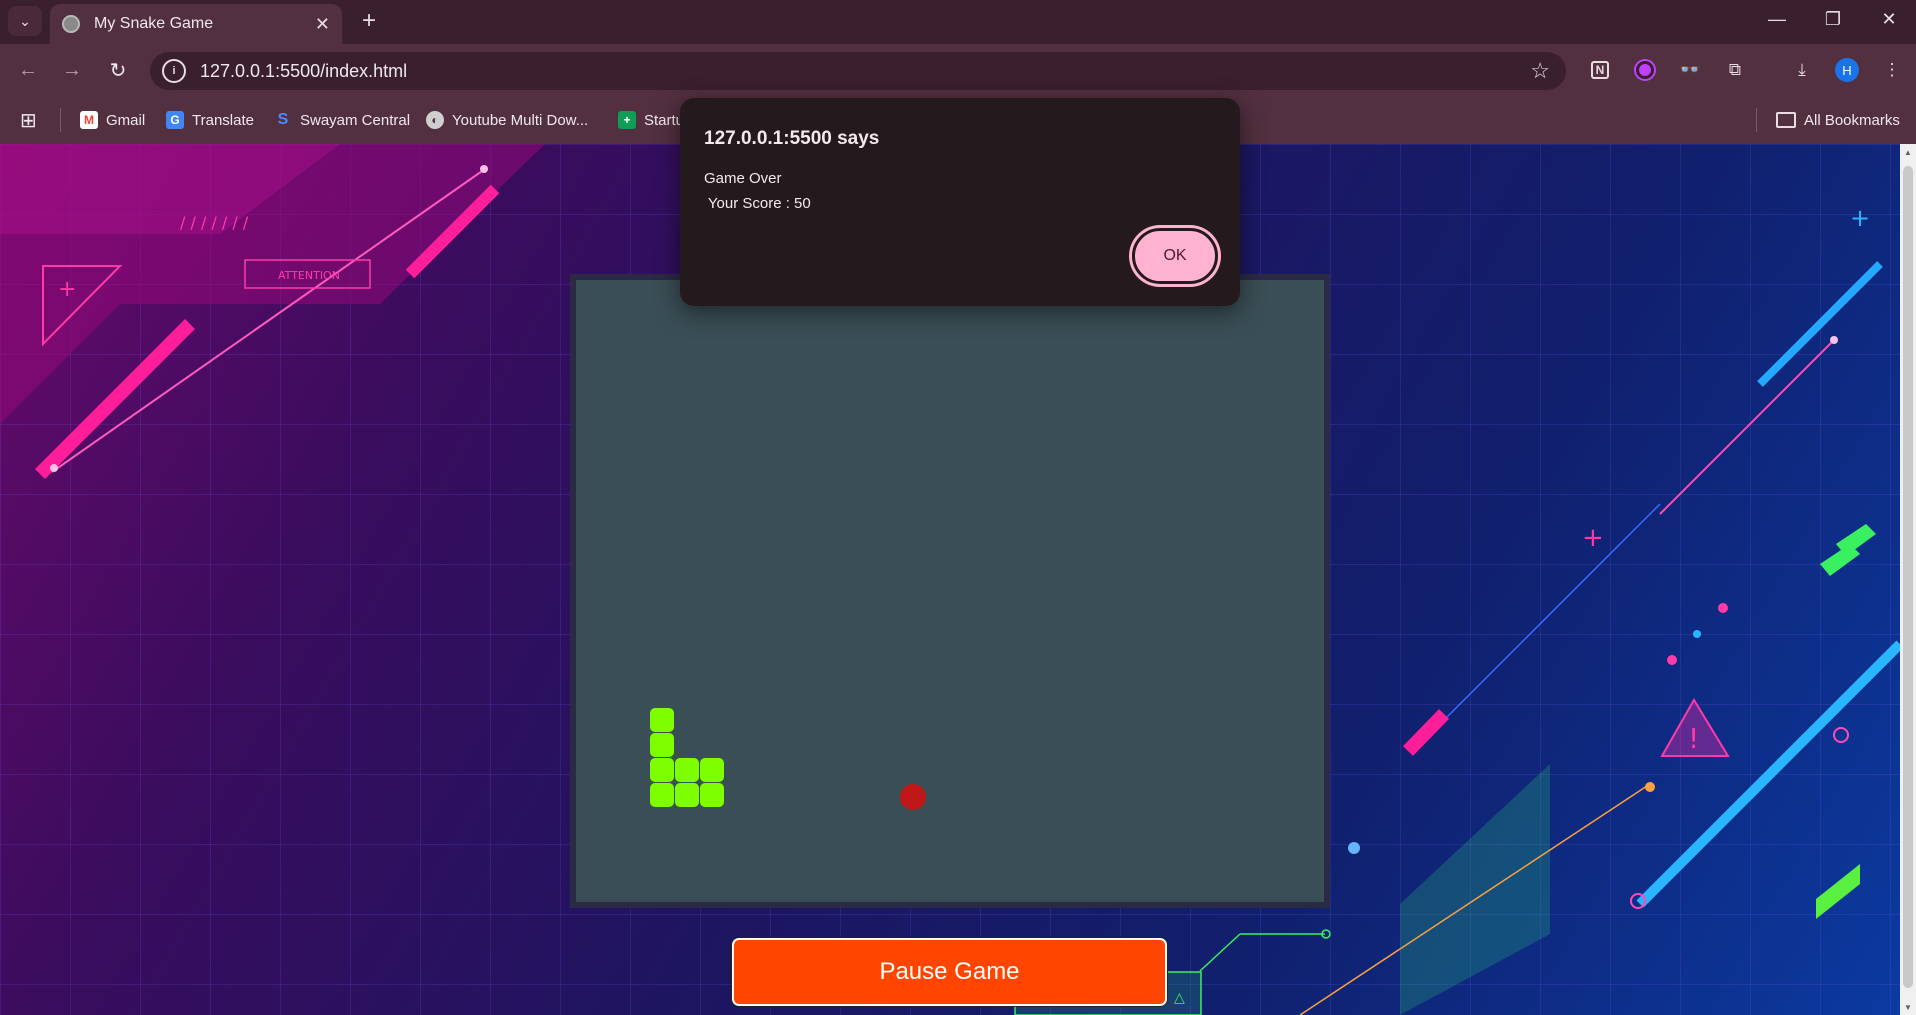  What do you see at coordinates (1908, 1007) in the screenshot?
I see `scroll-down-icon: ▼` at bounding box center [1908, 1007].